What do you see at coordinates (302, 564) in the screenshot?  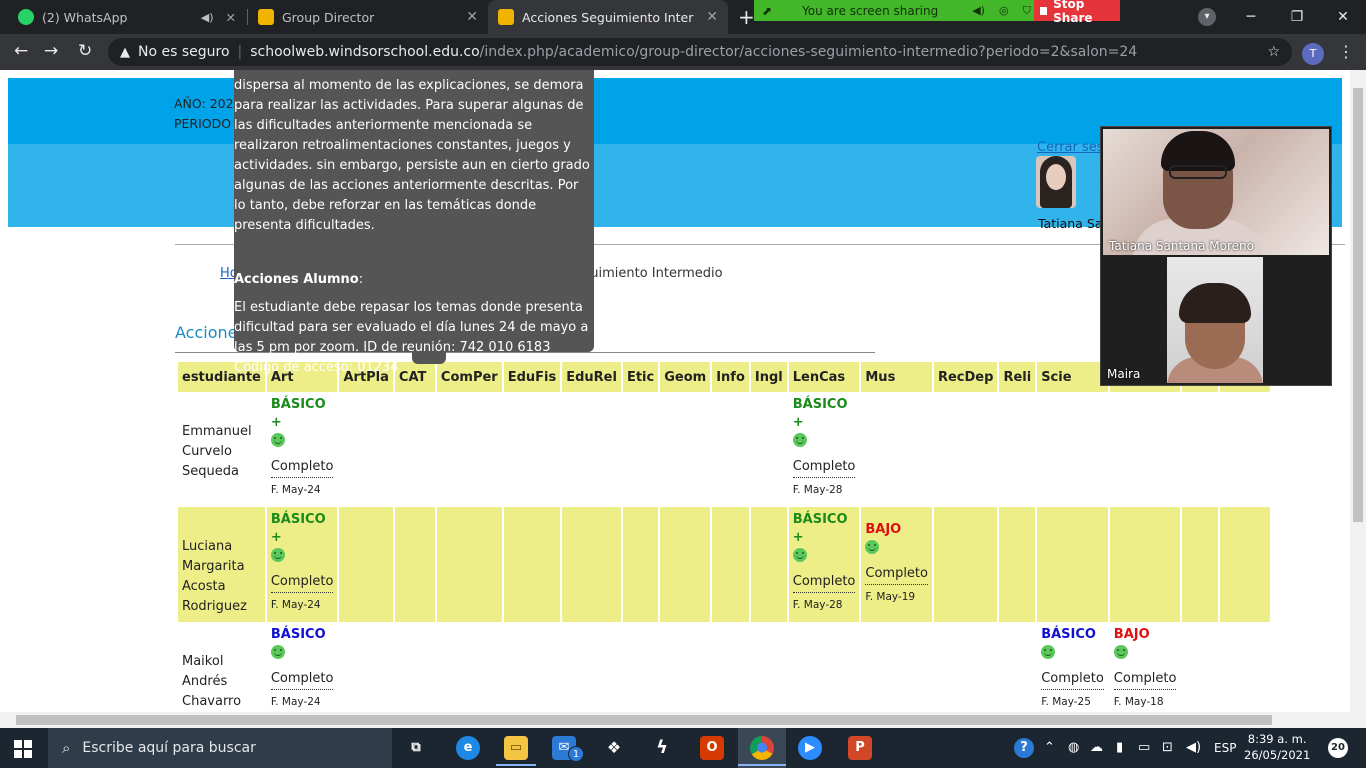 I see `grade-cell: BÁSICO + Completo F. May-24` at bounding box center [302, 564].